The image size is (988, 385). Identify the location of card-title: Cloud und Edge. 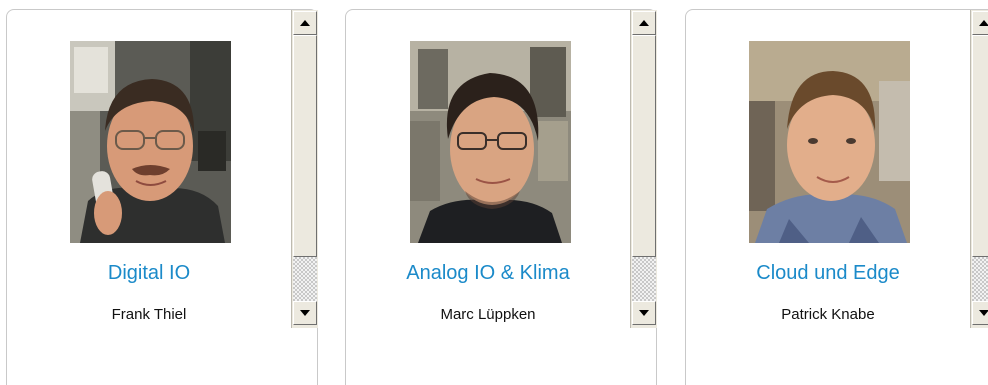
(828, 273).